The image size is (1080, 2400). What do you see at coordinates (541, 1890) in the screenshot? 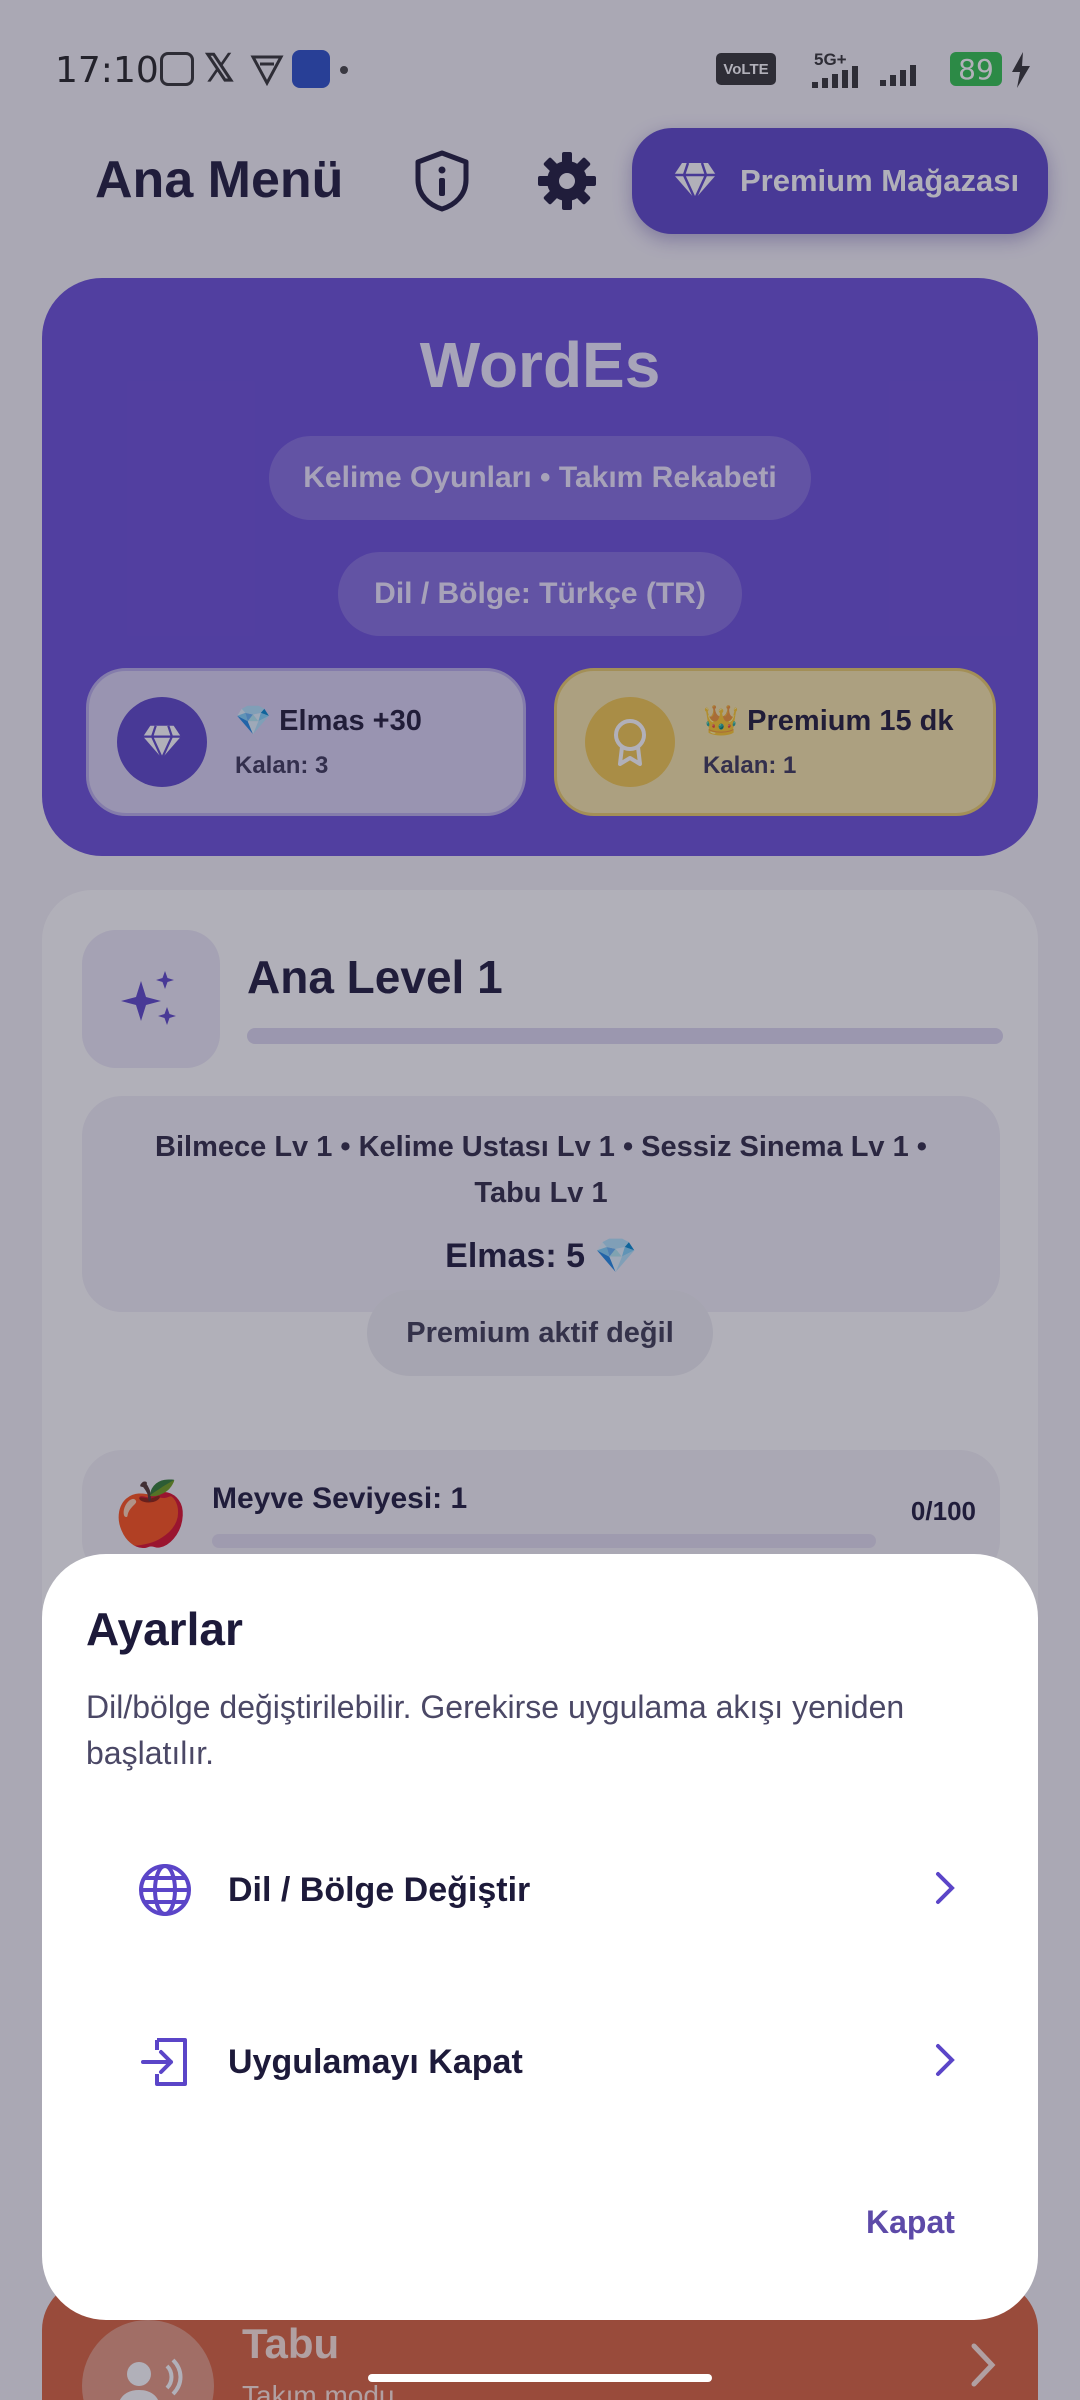
I see `change-language-item: Dil / Bölge Değiştir` at bounding box center [541, 1890].